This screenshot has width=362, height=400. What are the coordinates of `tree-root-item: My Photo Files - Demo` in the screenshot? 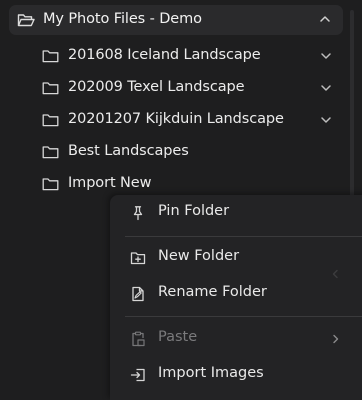 It's located at (176, 20).